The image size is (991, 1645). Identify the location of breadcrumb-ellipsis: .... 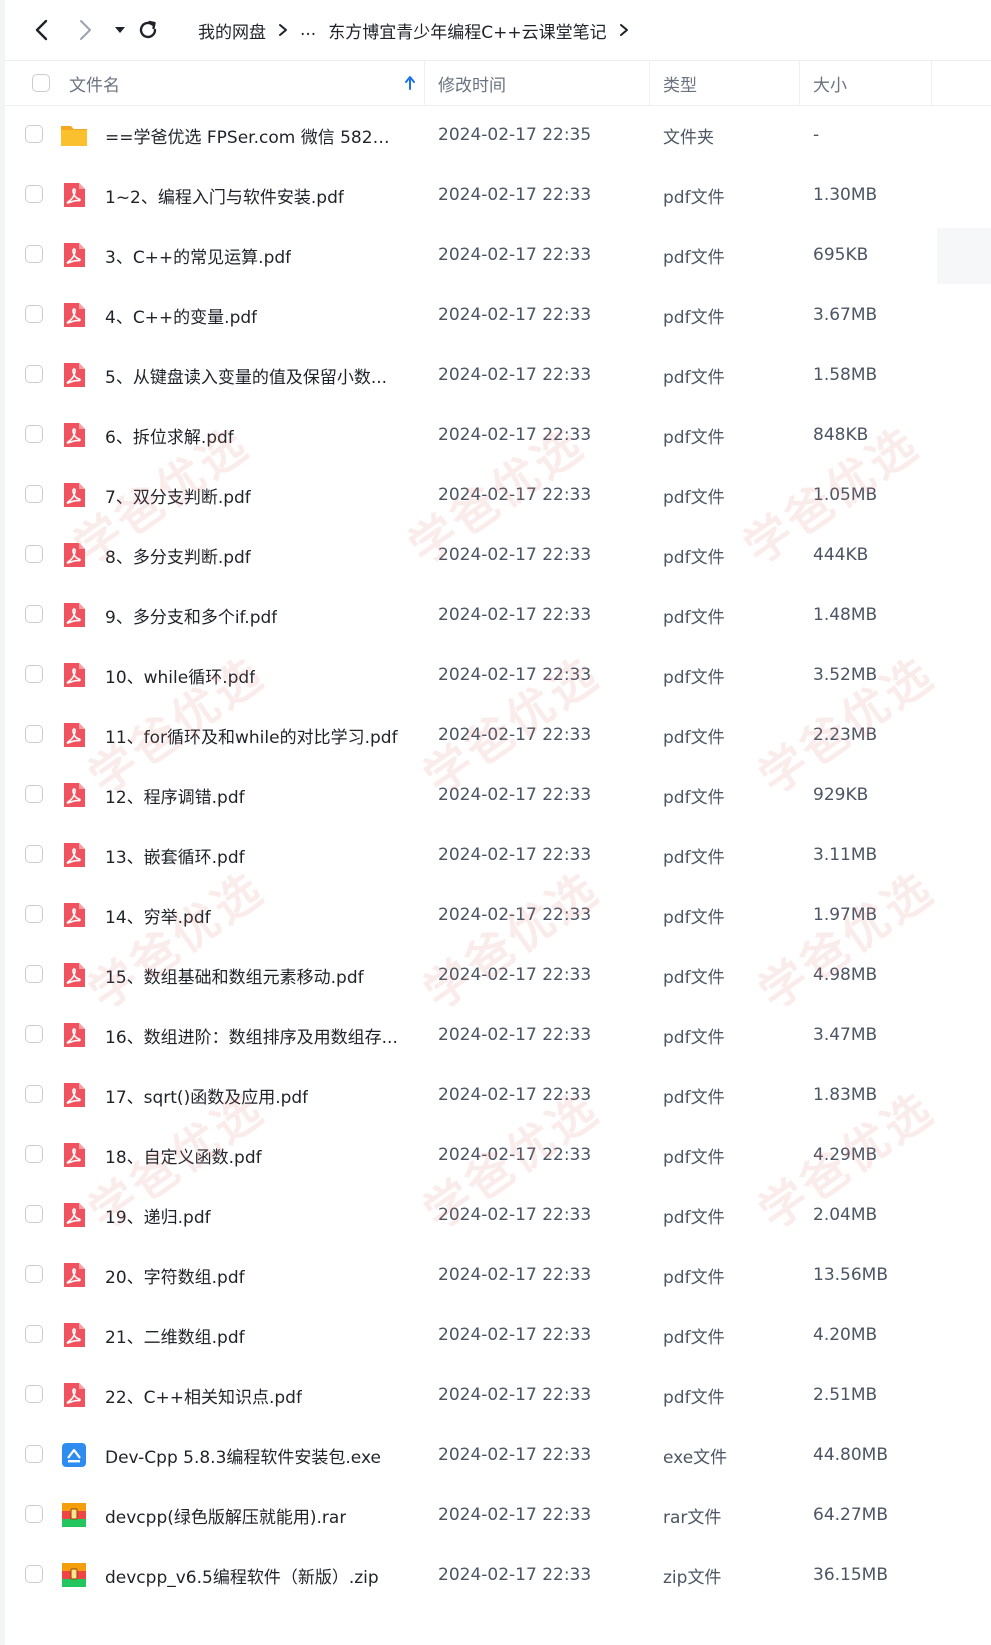
(308, 30).